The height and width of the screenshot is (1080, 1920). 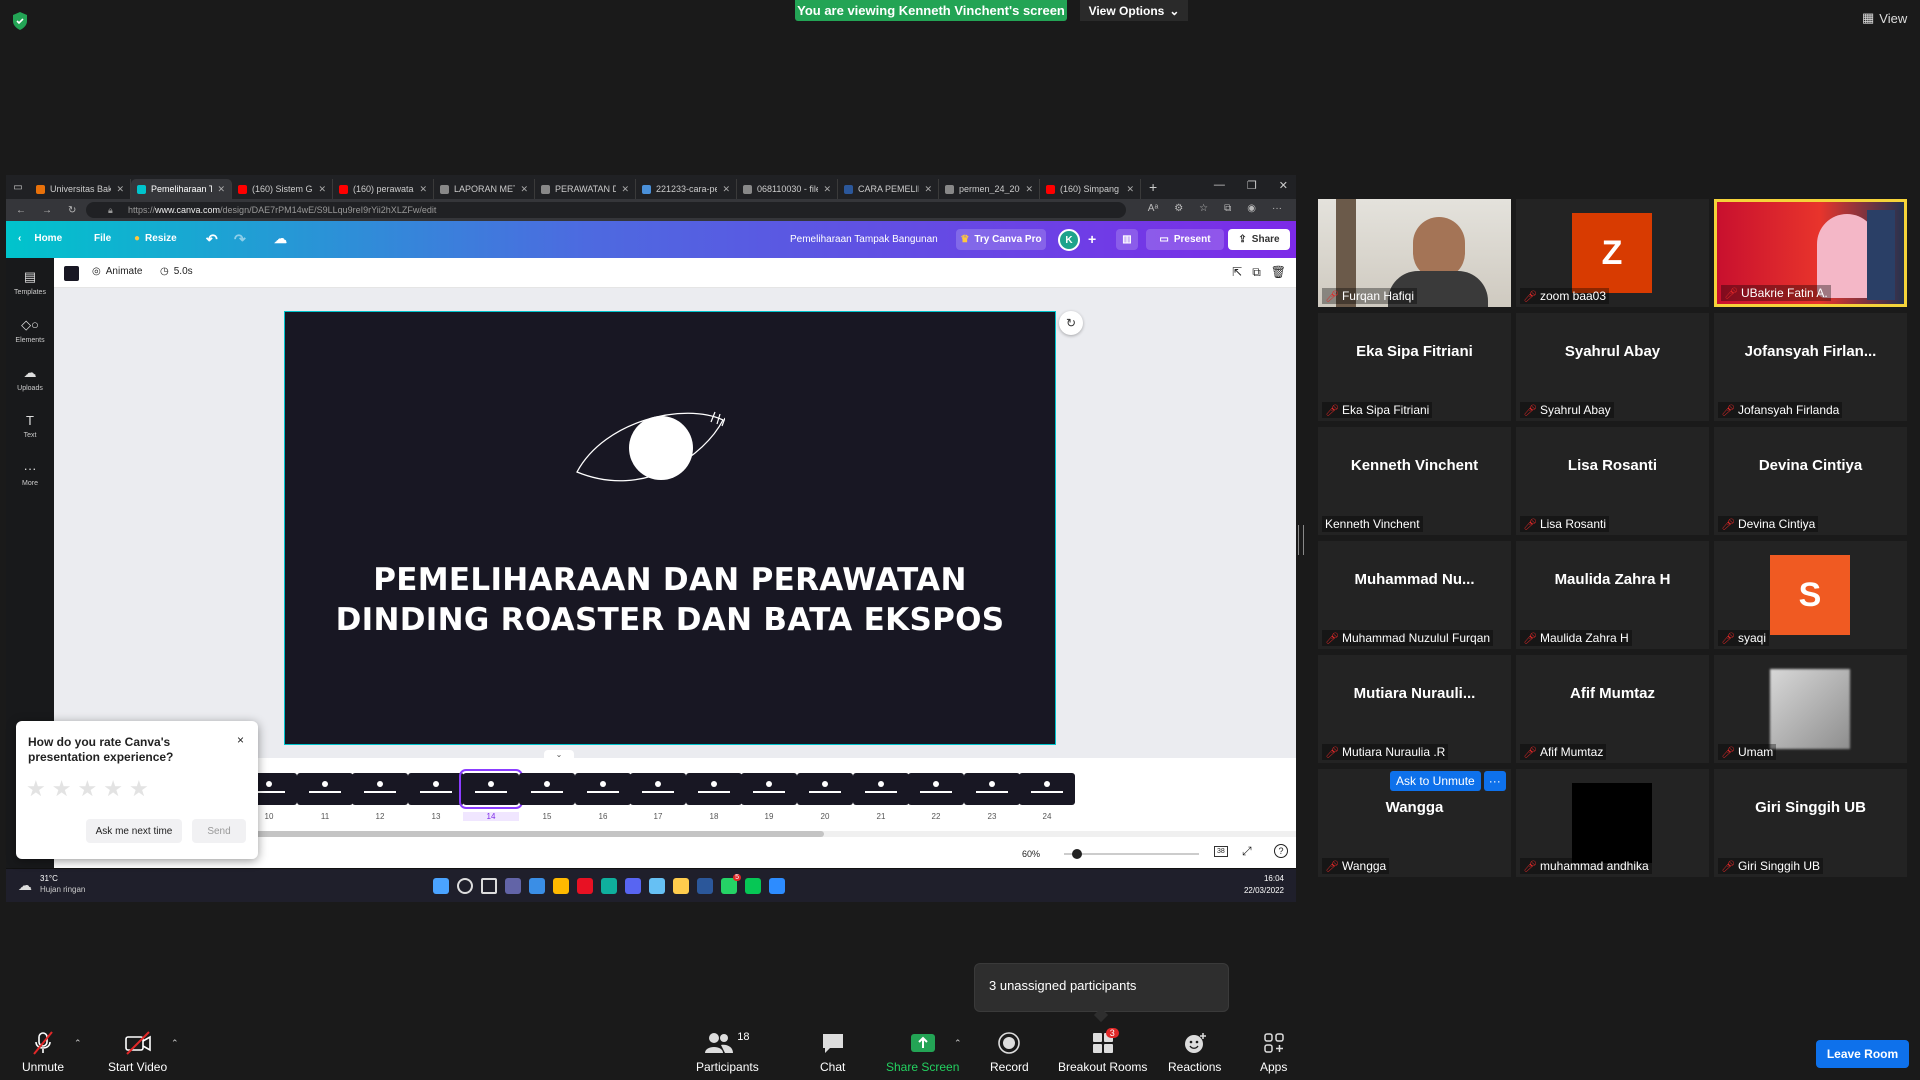 I want to click on participant-tile: Afif Mumtaz 🎤︎ Afif Mumtaz, so click(x=1612, y=709).